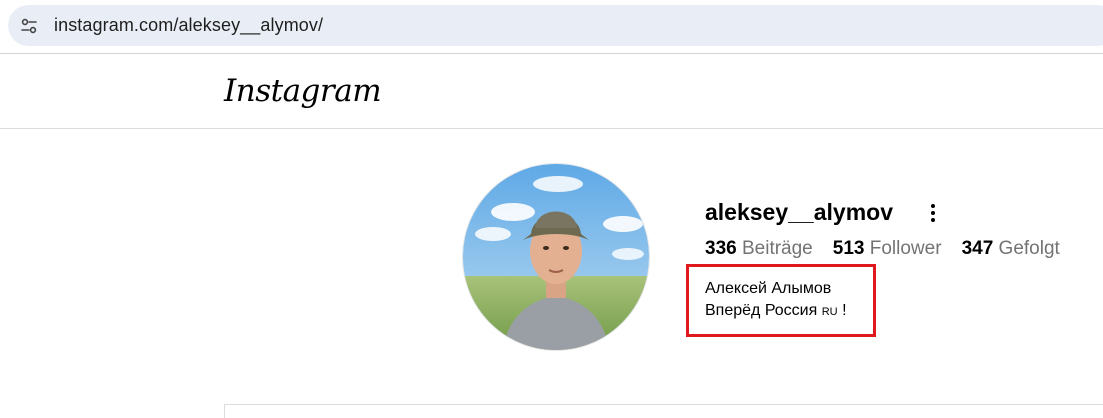 This screenshot has width=1103, height=418. I want to click on site-info-icon, so click(29, 26).